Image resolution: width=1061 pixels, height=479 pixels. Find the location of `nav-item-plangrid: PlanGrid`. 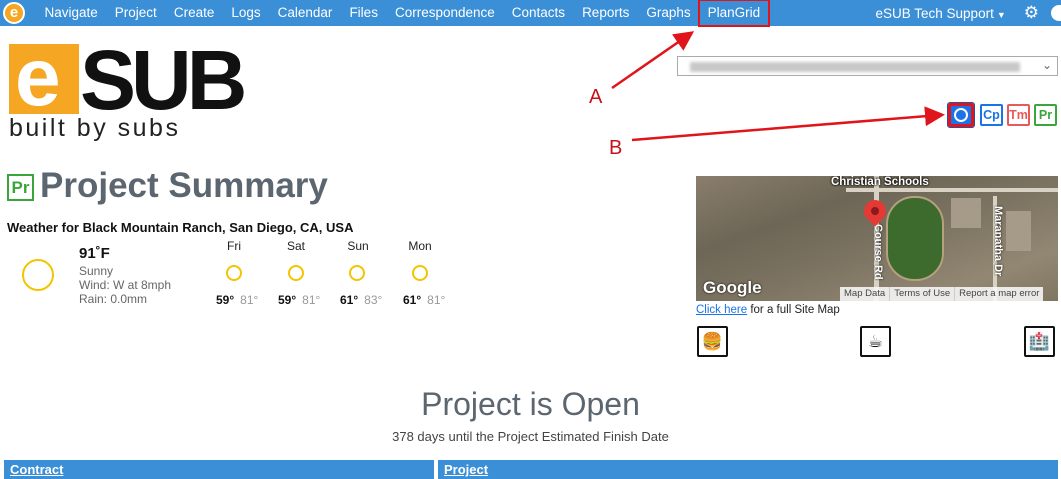

nav-item-plangrid: PlanGrid is located at coordinates (734, 13).